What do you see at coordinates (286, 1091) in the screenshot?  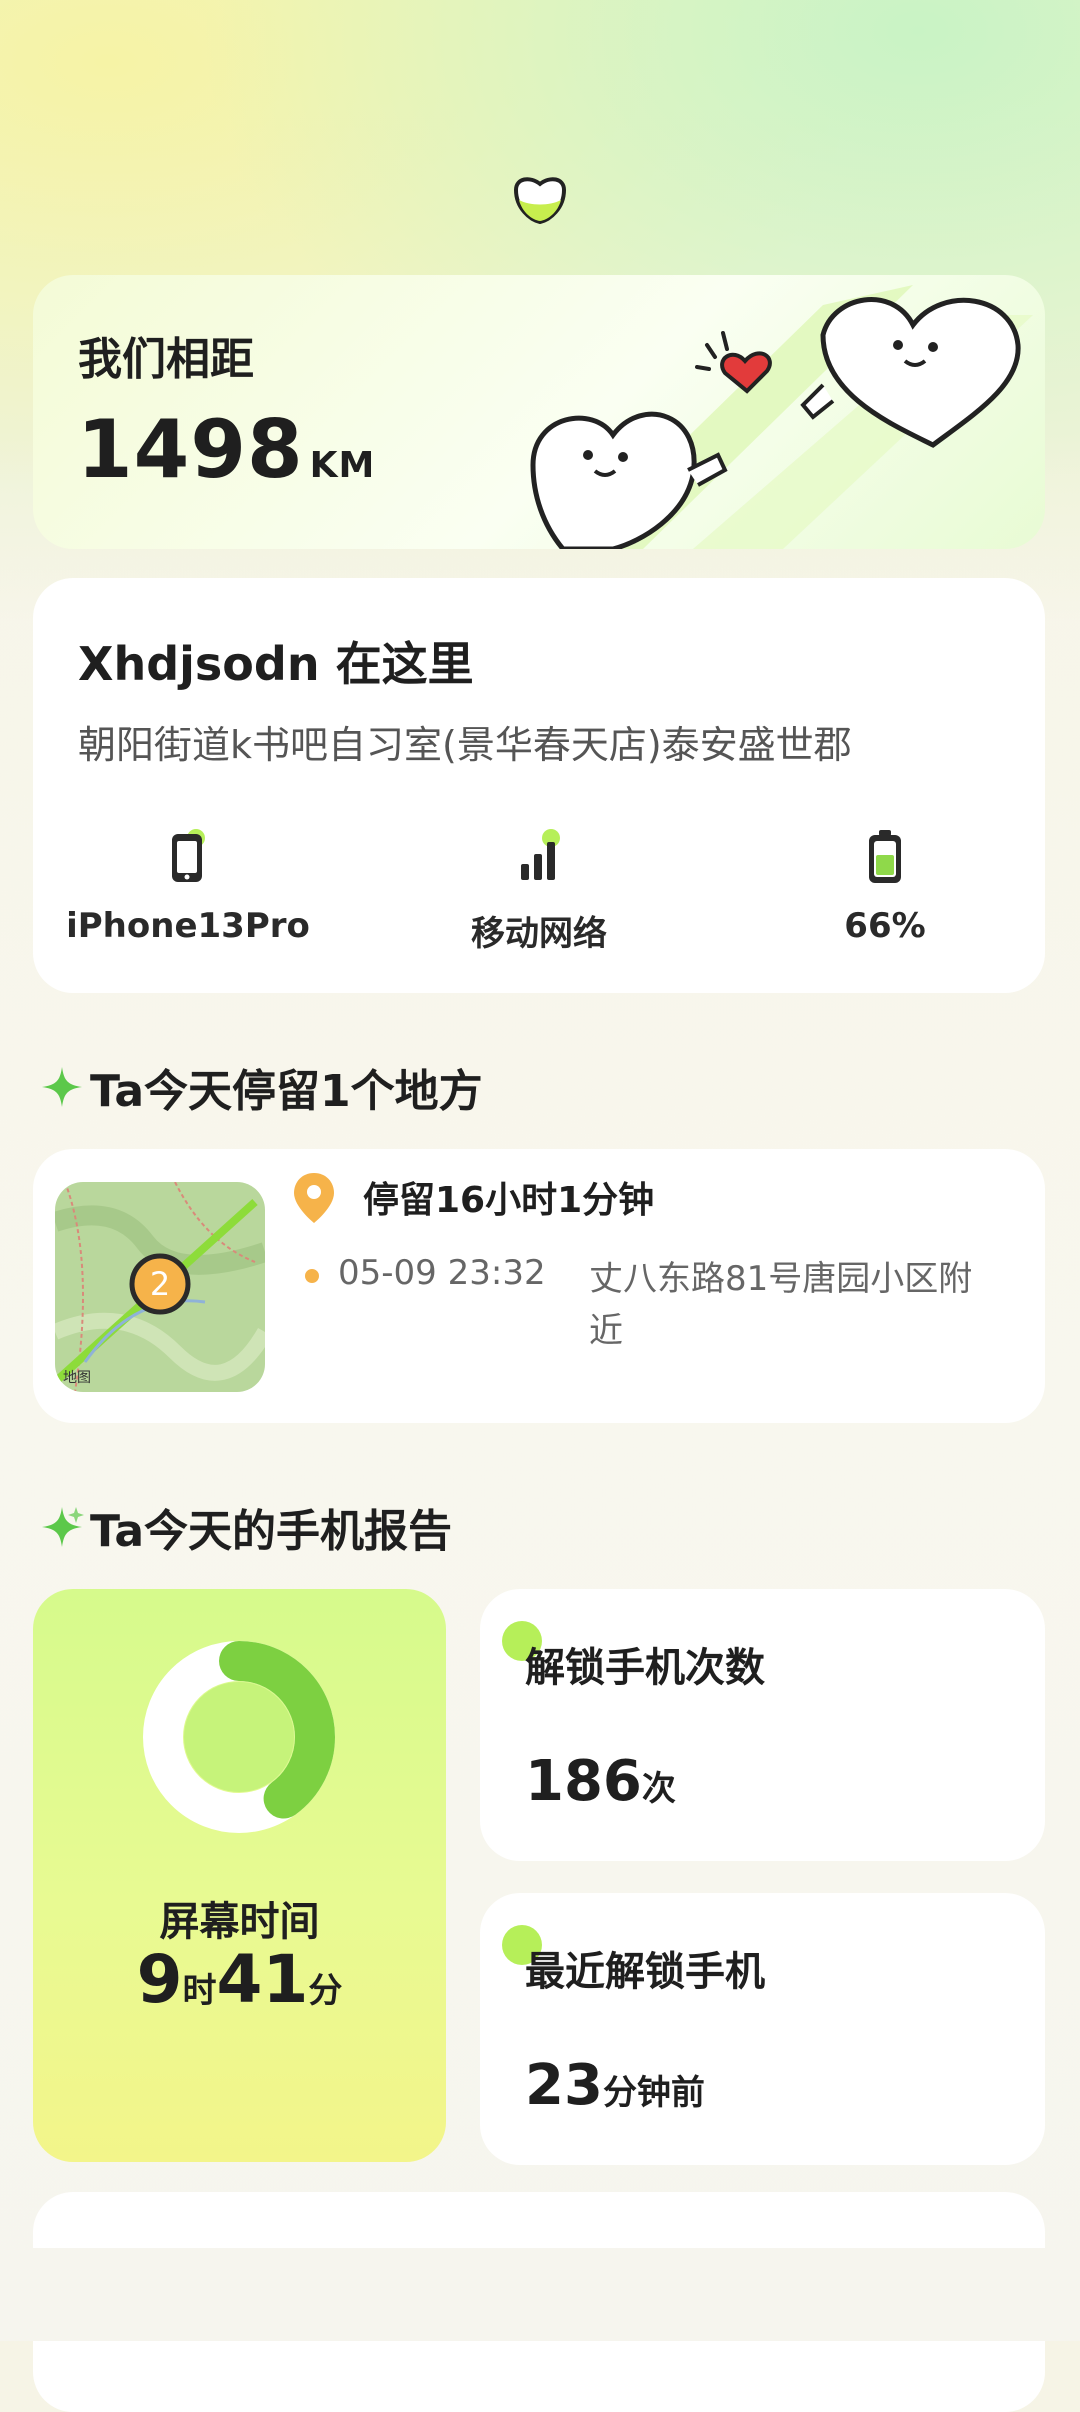 I see `stay-section-label: Ta今天停留1个地方` at bounding box center [286, 1091].